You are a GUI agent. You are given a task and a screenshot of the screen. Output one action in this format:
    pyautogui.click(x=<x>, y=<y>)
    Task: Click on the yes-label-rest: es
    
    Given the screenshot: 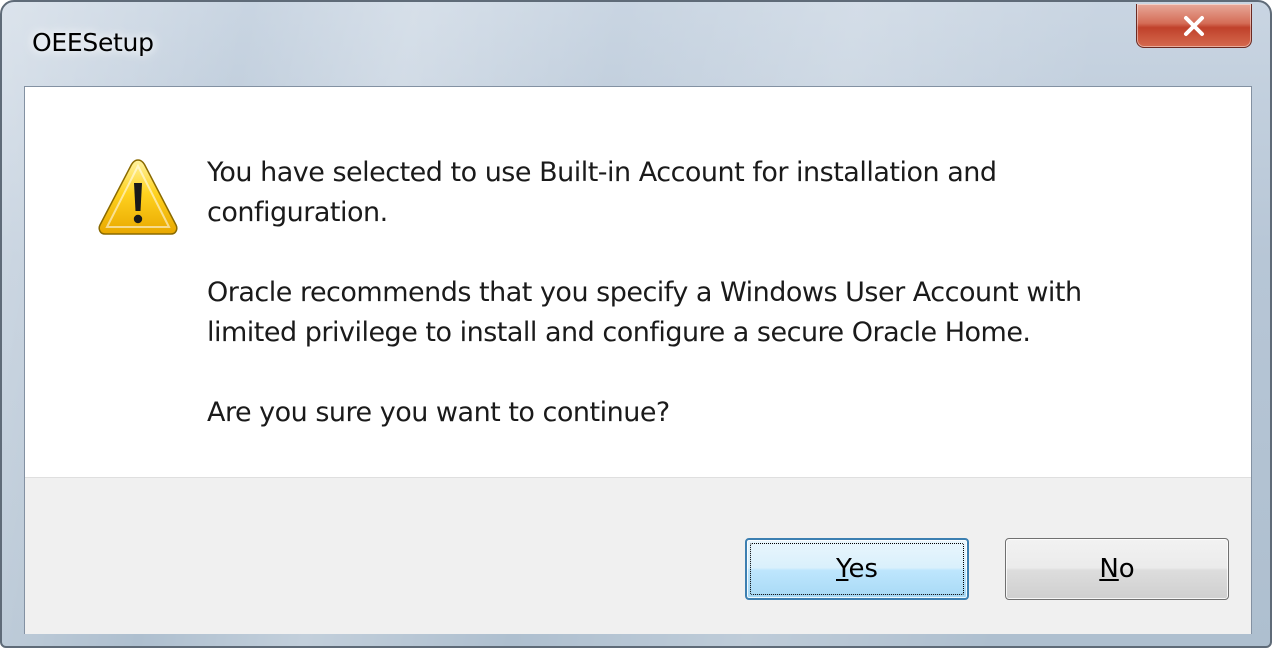 What is the action you would take?
    pyautogui.click(x=863, y=569)
    